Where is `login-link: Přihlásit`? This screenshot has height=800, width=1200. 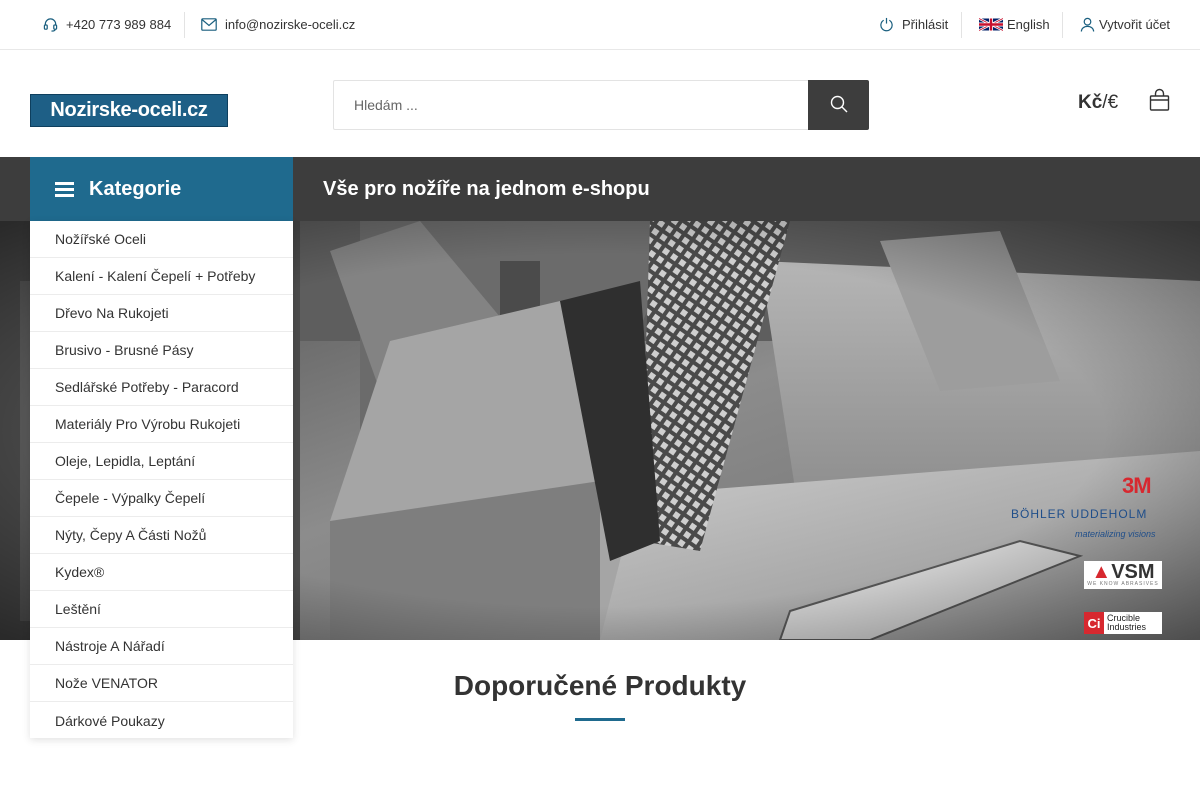
login-link: Přihlásit is located at coordinates (913, 24).